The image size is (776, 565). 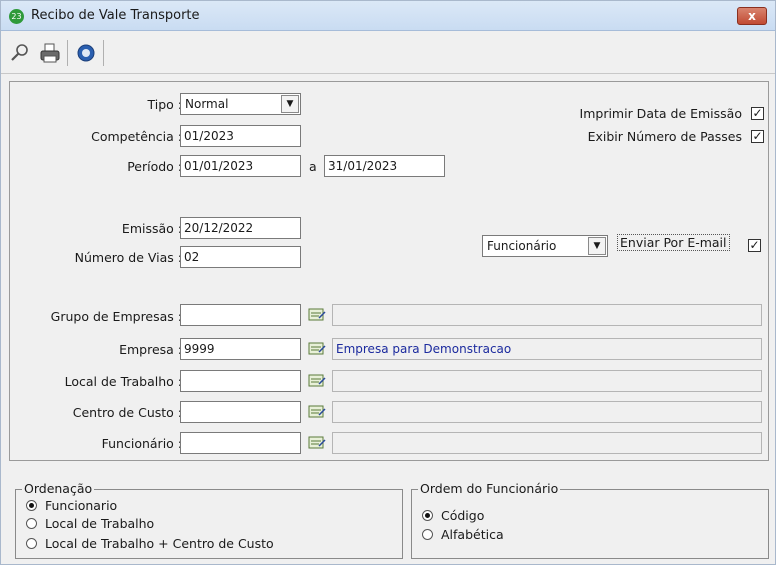 What do you see at coordinates (384, 166) in the screenshot?
I see `periodo-end-field: 31/01/2023` at bounding box center [384, 166].